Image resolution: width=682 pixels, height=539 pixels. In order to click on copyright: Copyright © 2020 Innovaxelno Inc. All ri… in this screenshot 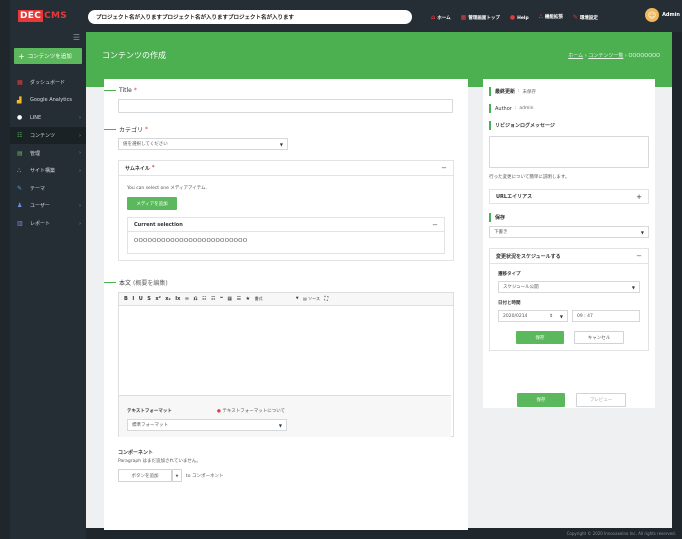, I will do `click(621, 533)`.